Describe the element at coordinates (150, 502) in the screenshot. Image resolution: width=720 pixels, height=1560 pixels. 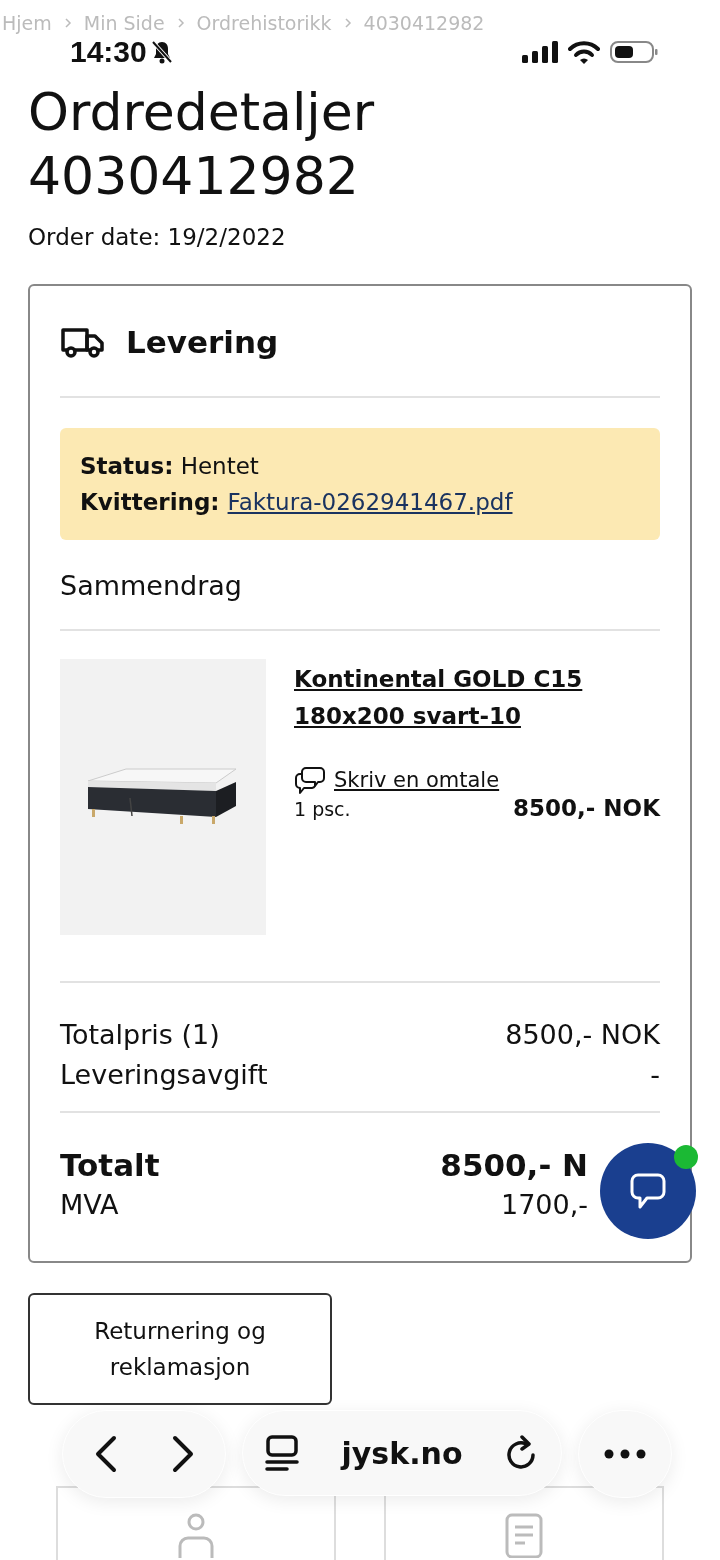
I see `receipt-label: Kvittering:` at that location.